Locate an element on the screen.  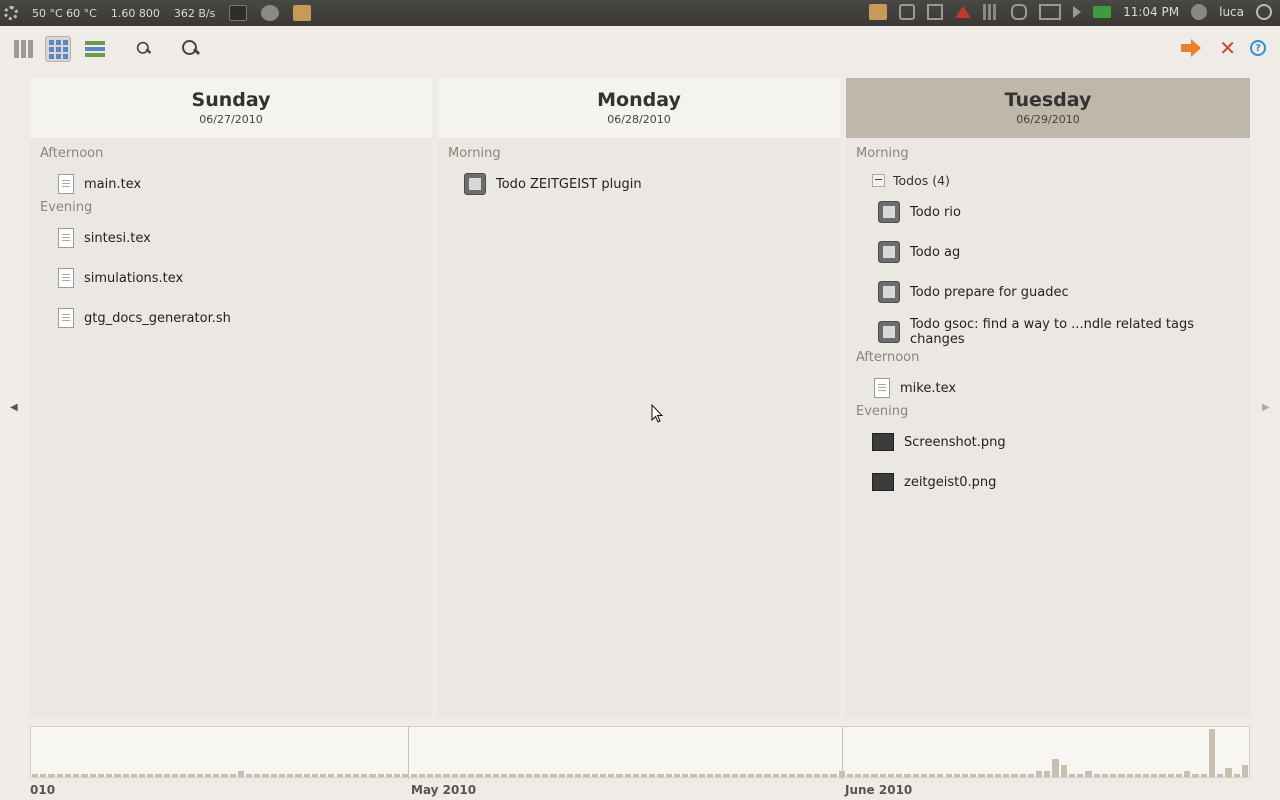
bluetooth-icon is located at coordinates (907, 12).